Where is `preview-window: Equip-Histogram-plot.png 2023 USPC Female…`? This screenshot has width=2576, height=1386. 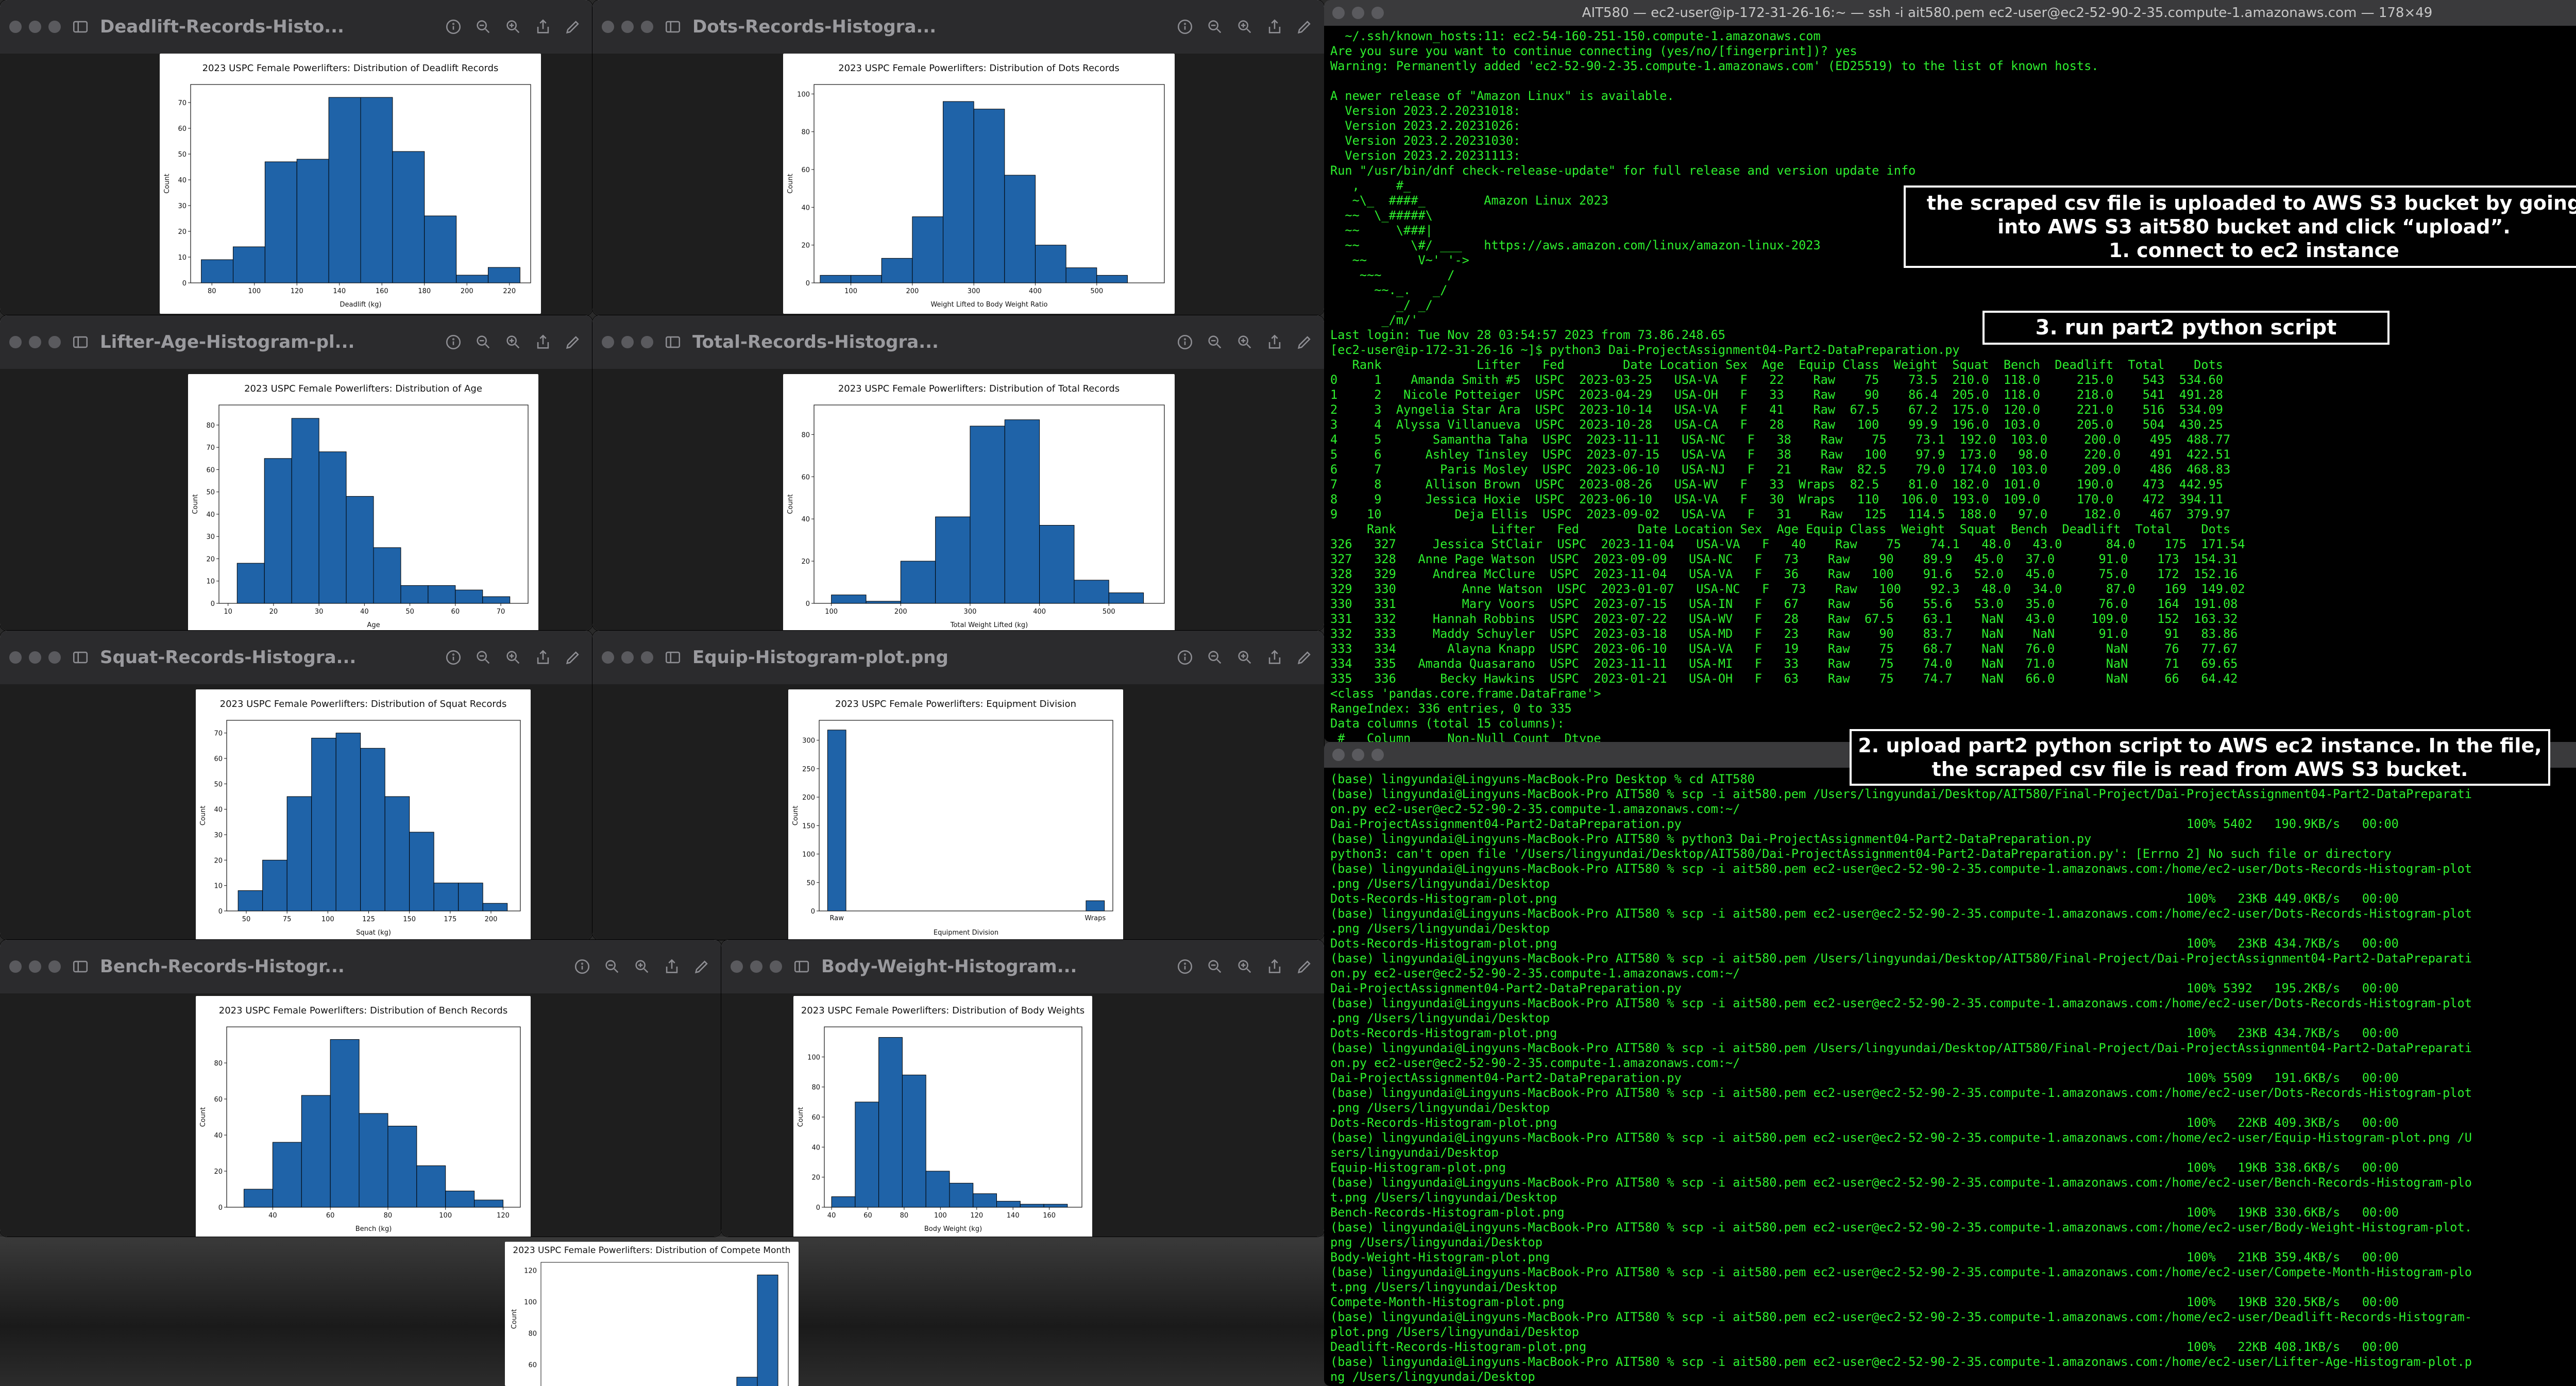 preview-window: Equip-Histogram-plot.png 2023 USPC Female… is located at coordinates (958, 785).